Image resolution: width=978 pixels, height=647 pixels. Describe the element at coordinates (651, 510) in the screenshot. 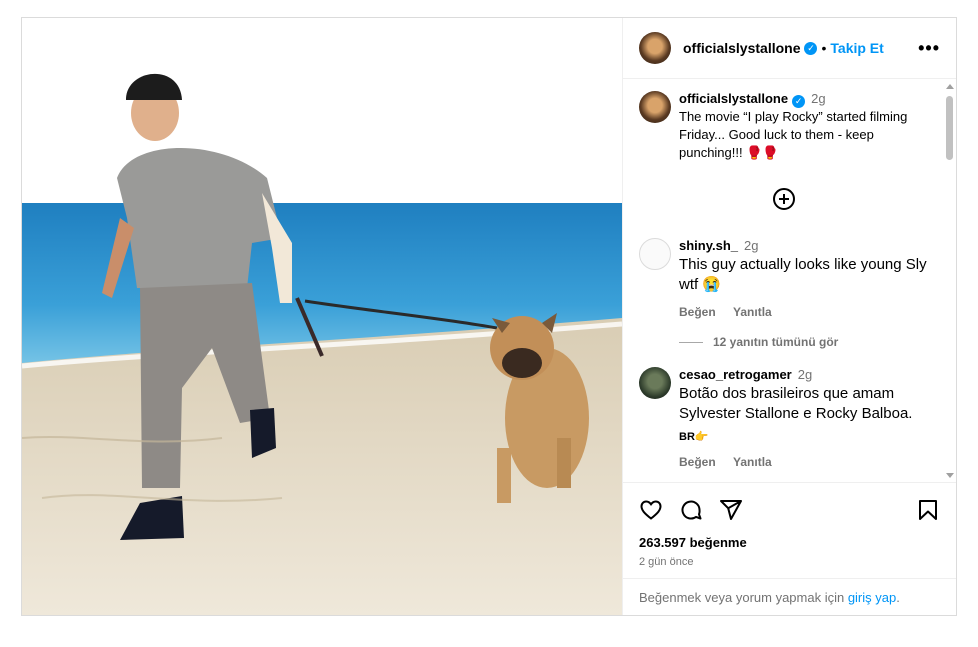

I see `heart-icon` at that location.